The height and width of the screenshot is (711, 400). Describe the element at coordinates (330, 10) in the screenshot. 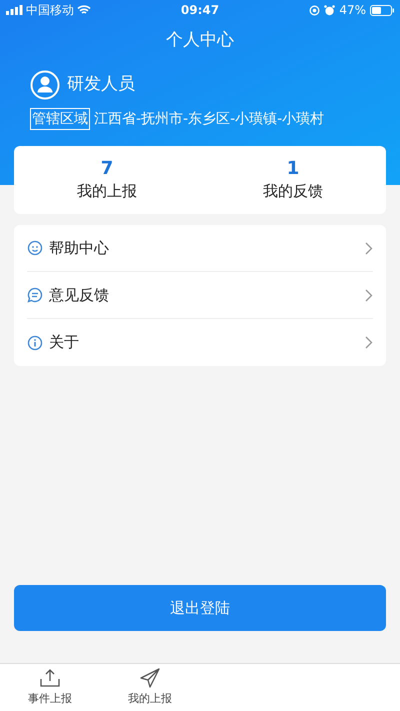

I see `alarm-icon` at that location.